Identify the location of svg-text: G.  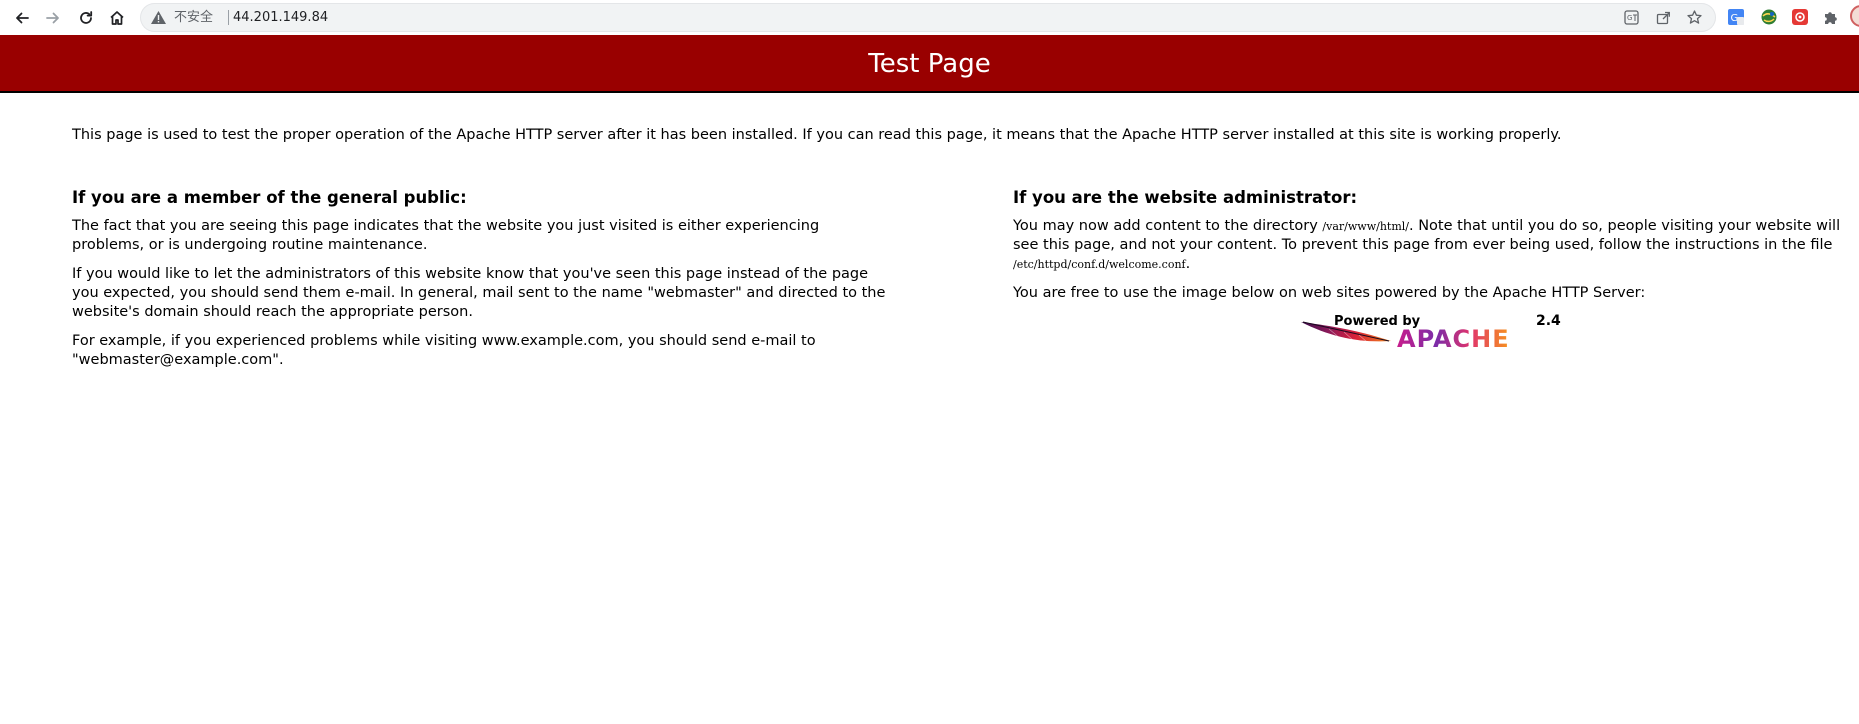
(1629, 18).